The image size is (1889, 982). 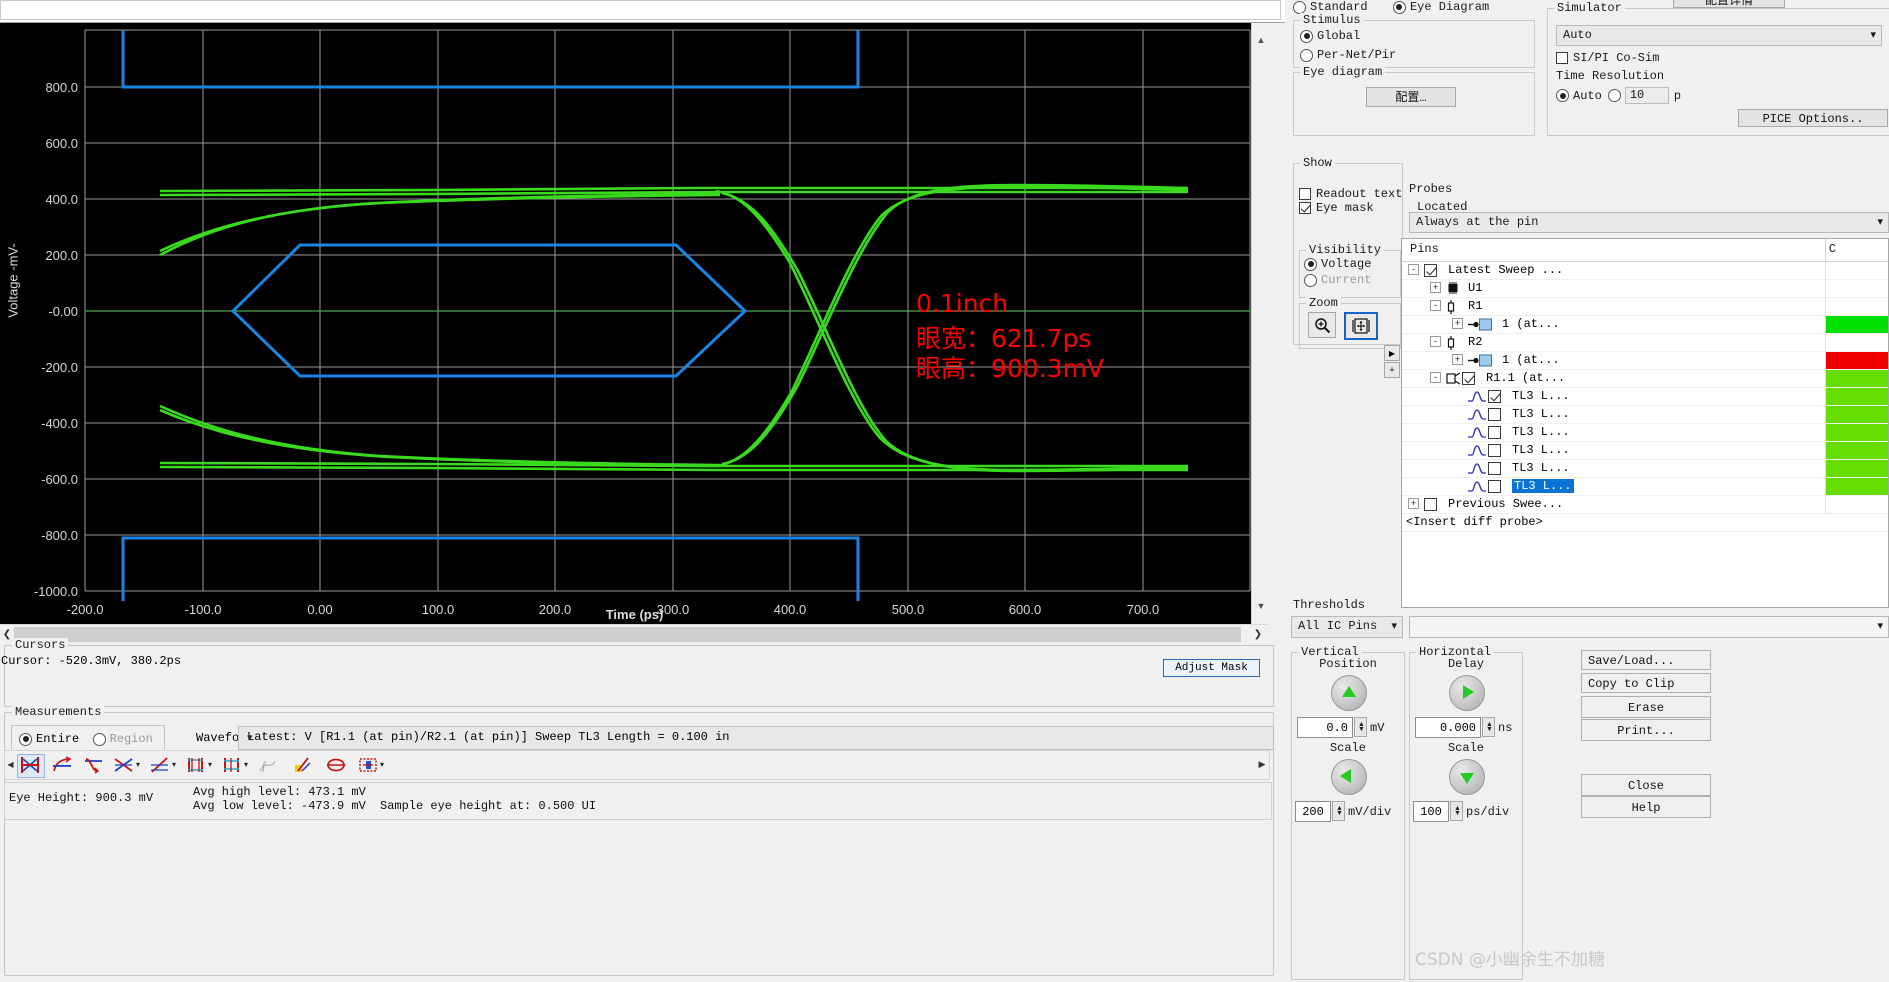 What do you see at coordinates (1645, 289) in the screenshot?
I see `table-row: + U1` at bounding box center [1645, 289].